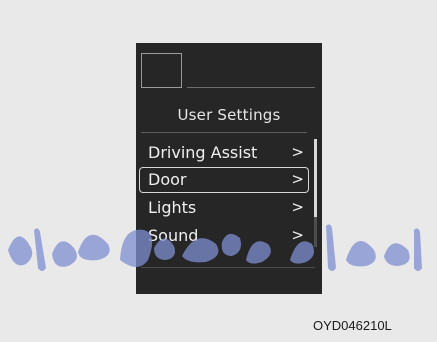  Describe the element at coordinates (352, 325) in the screenshot. I see `figure-code: OYD046210L` at that location.